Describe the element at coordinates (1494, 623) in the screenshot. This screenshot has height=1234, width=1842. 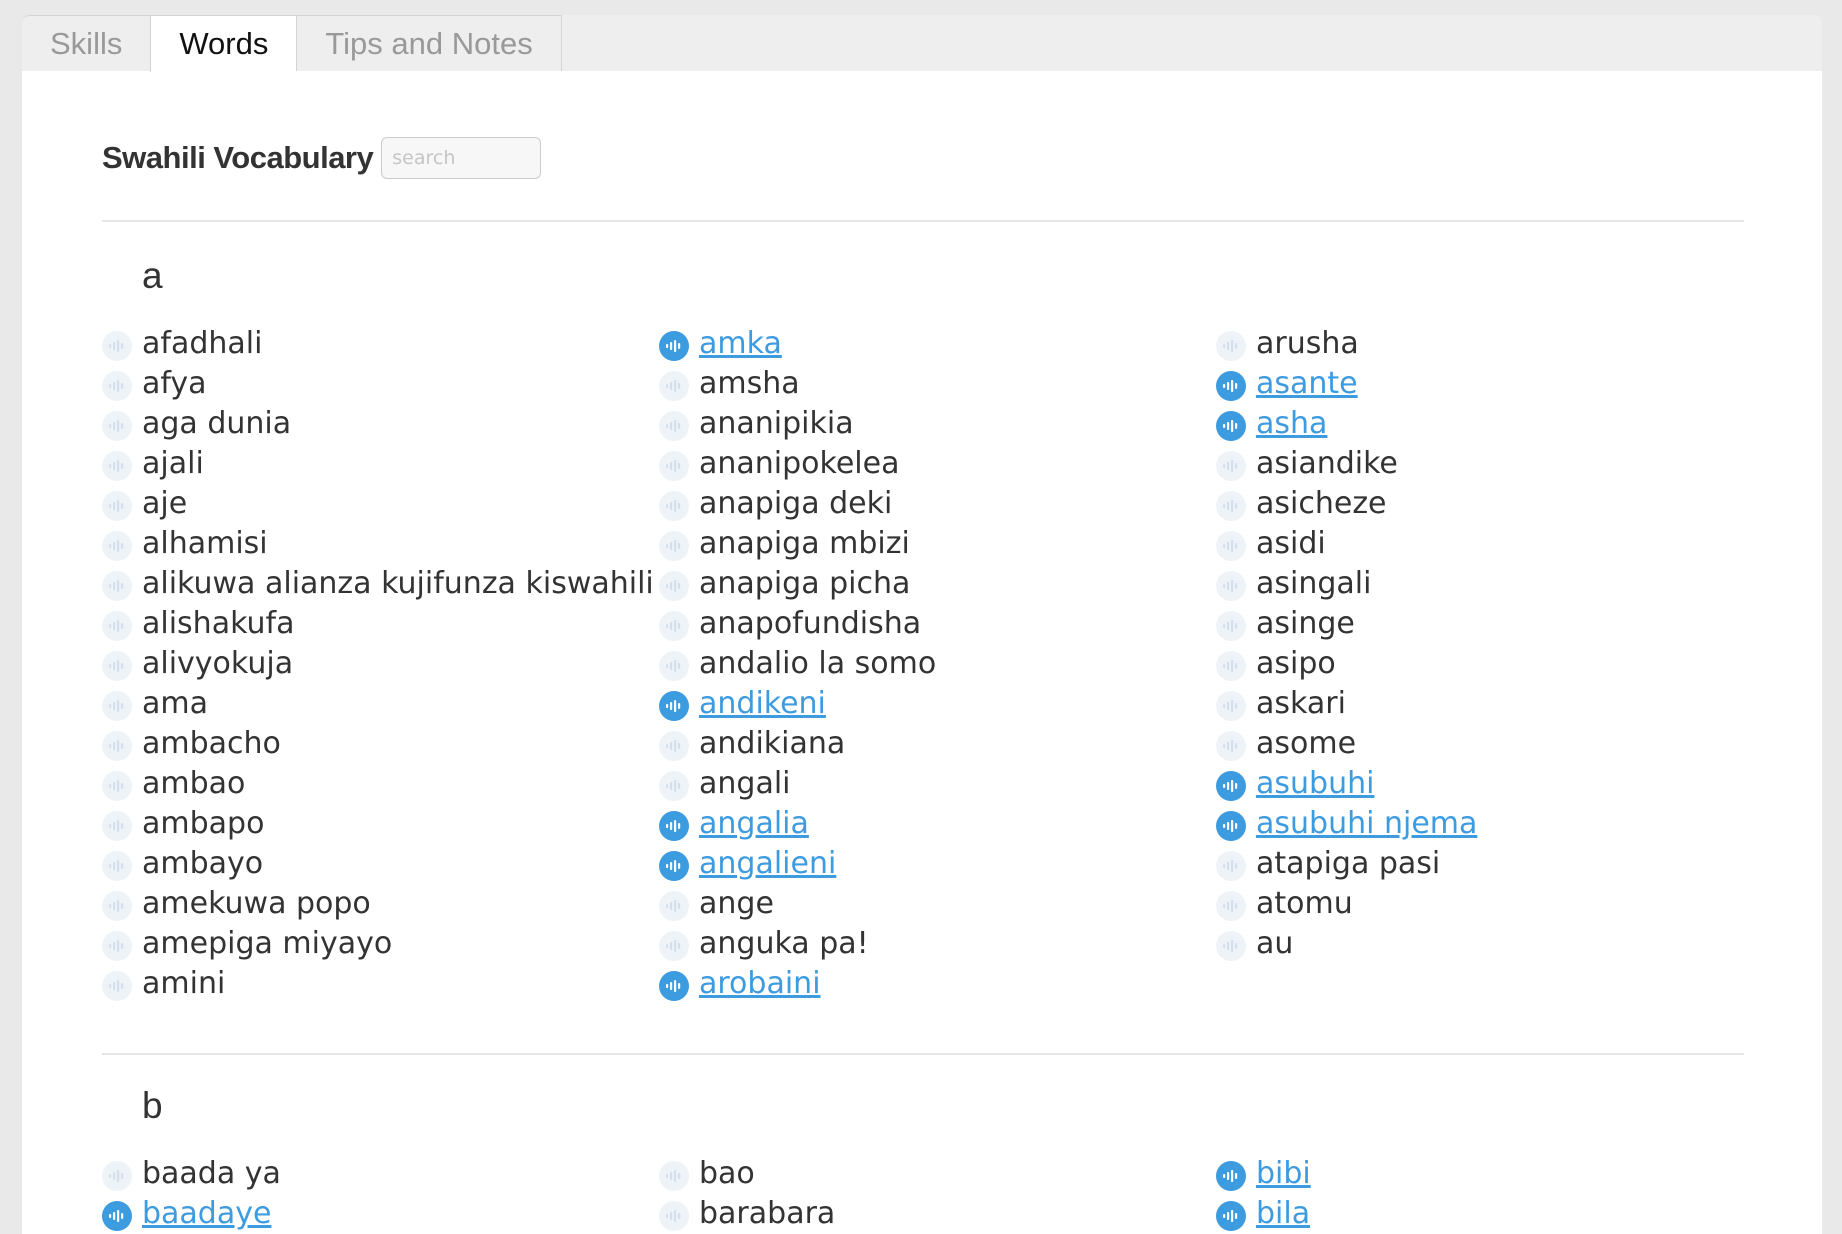
I see `word-item: asinge` at that location.